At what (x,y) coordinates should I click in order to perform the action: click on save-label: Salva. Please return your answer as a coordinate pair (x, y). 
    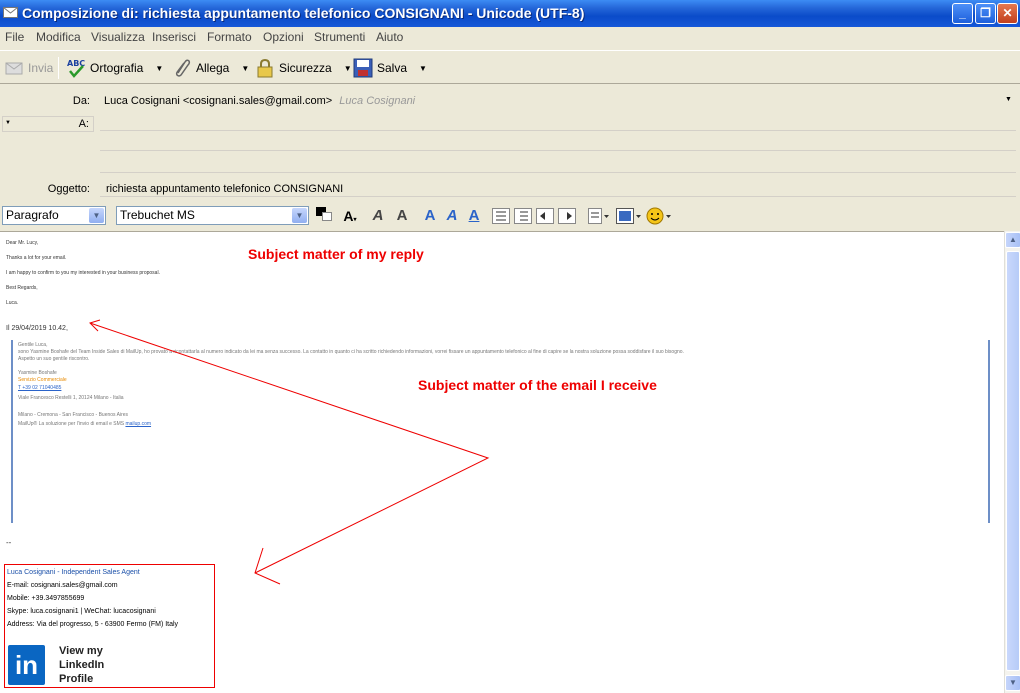
    Looking at the image, I should click on (392, 68).